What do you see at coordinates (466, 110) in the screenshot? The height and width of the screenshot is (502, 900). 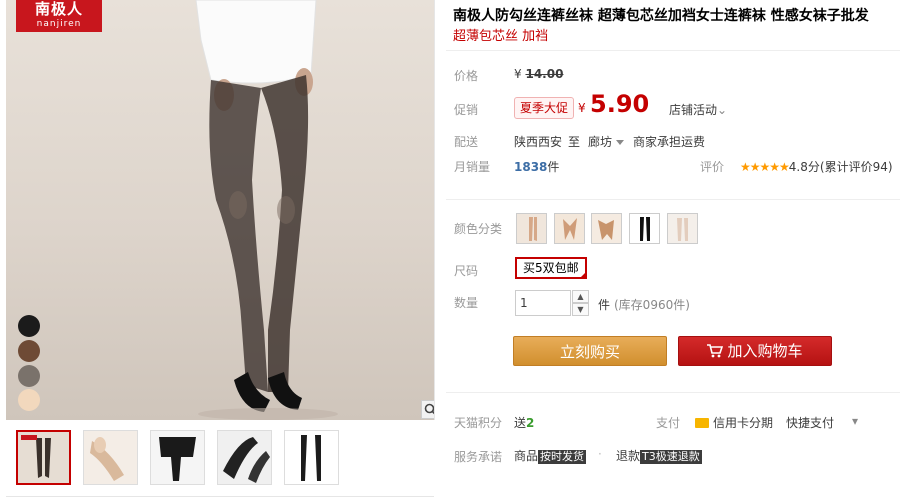 I see `promo-label: 促销` at bounding box center [466, 110].